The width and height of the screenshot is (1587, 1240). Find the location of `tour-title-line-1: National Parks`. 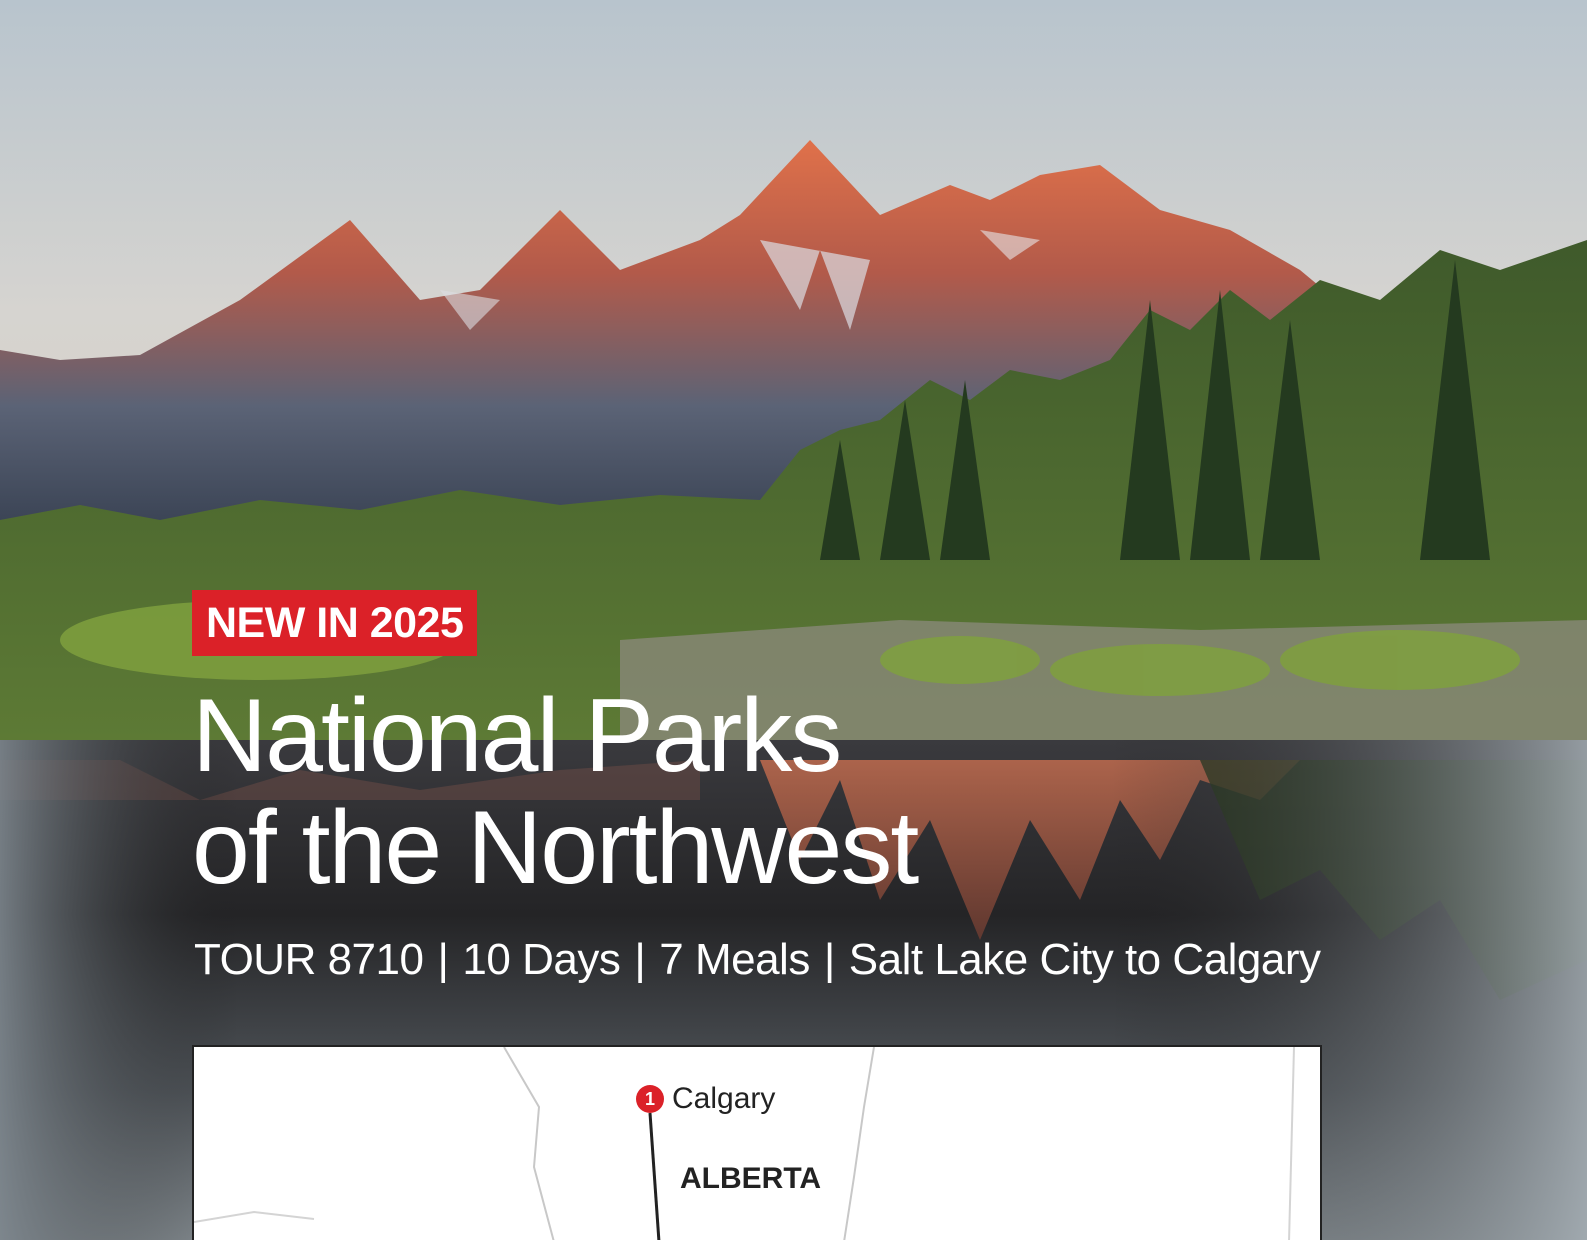

tour-title-line-1: National Parks is located at coordinates (517, 736).